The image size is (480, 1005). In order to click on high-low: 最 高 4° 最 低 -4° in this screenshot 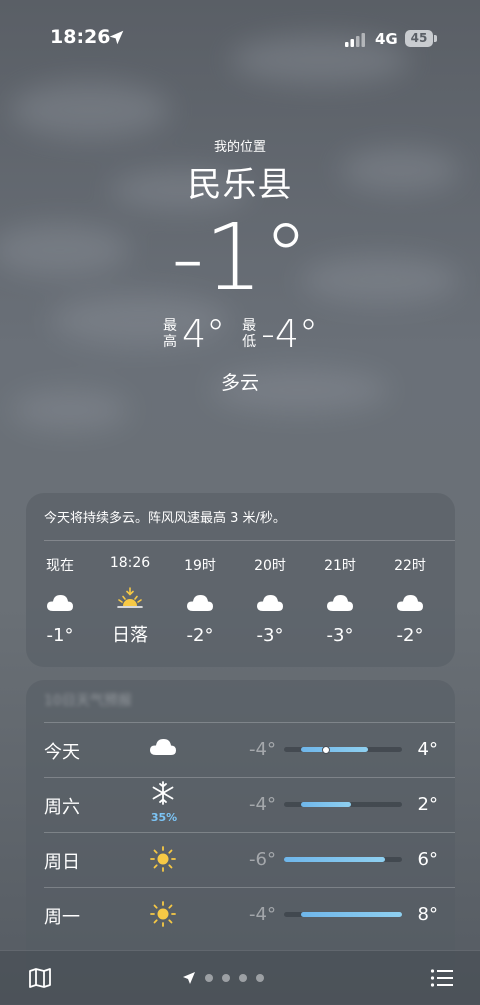, I will do `click(240, 334)`.